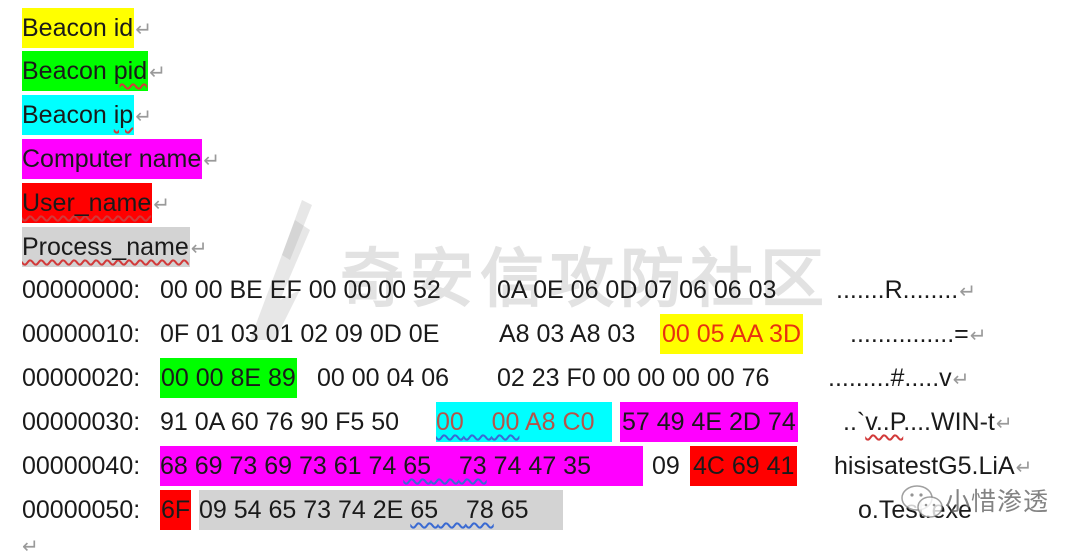 This screenshot has width=1080, height=559. What do you see at coordinates (633, 378) in the screenshot?
I see `hex-bytes: 02 23 F0 00 00 00 00 76` at bounding box center [633, 378].